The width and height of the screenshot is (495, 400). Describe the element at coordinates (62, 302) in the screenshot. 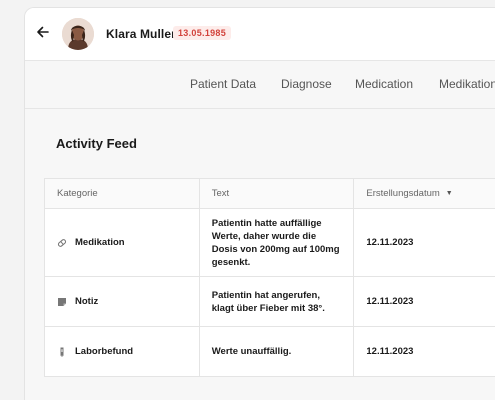

I see `note-icon` at that location.